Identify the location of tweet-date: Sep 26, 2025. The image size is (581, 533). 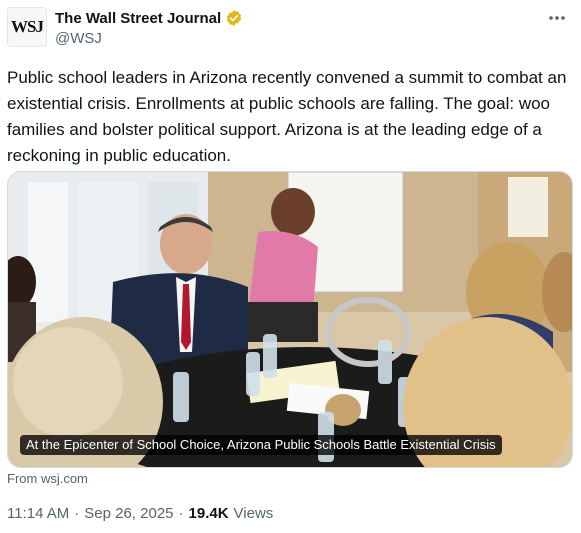
(128, 513).